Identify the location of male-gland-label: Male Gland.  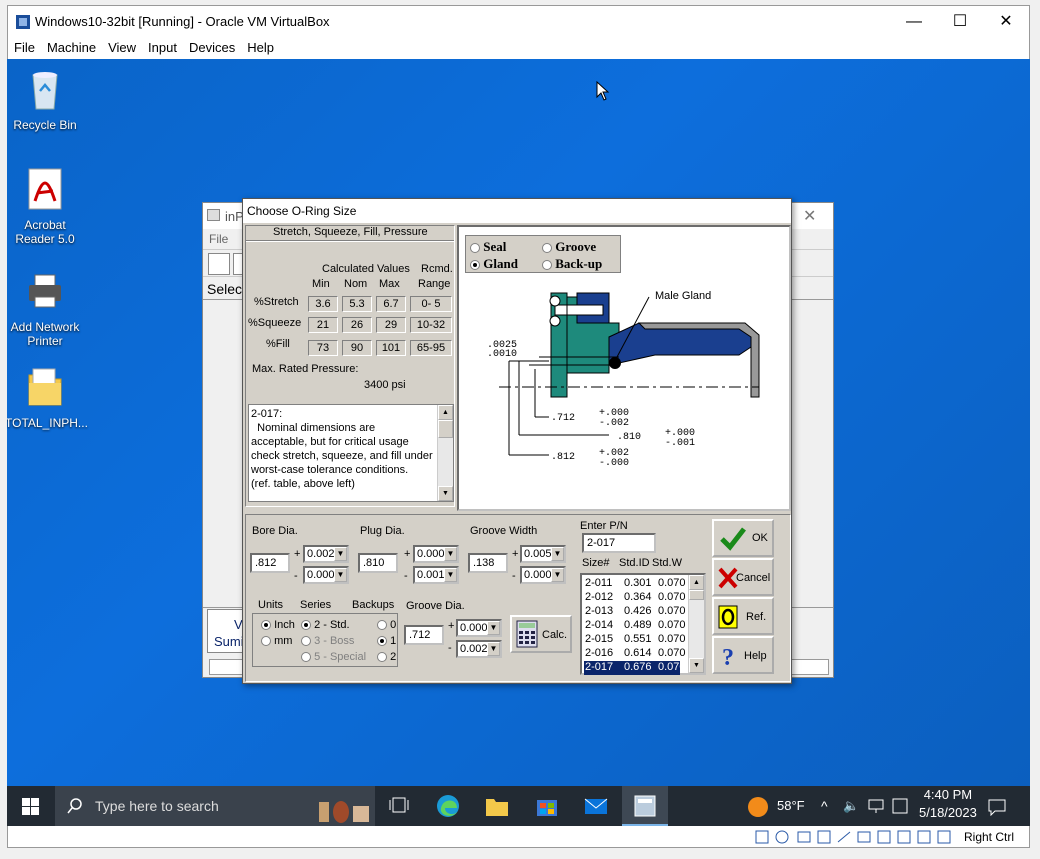
(683, 296).